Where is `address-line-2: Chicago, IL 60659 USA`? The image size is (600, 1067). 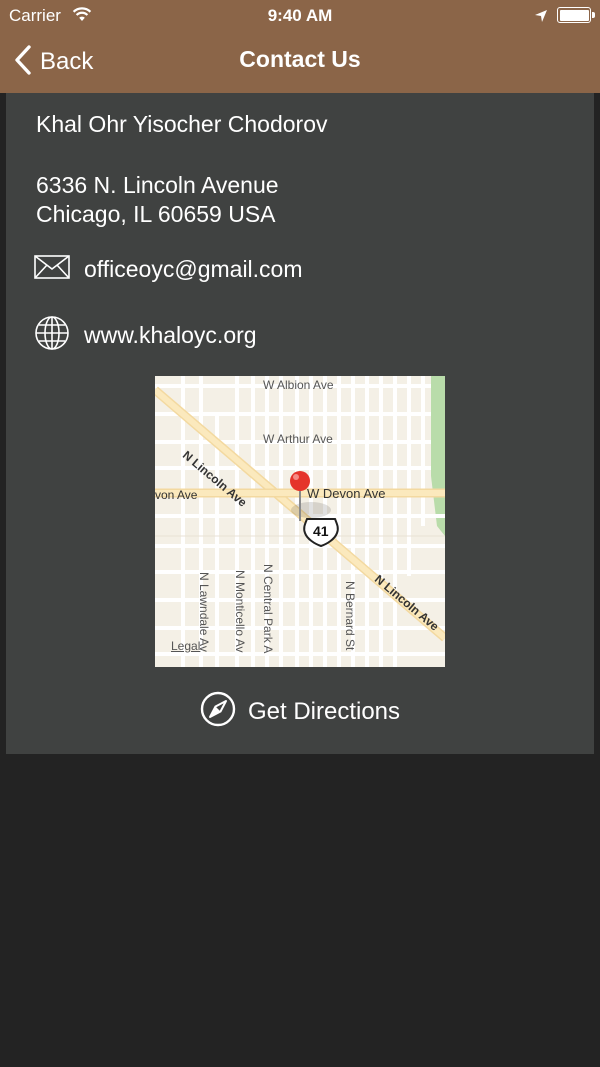 address-line-2: Chicago, IL 60659 USA is located at coordinates (156, 214).